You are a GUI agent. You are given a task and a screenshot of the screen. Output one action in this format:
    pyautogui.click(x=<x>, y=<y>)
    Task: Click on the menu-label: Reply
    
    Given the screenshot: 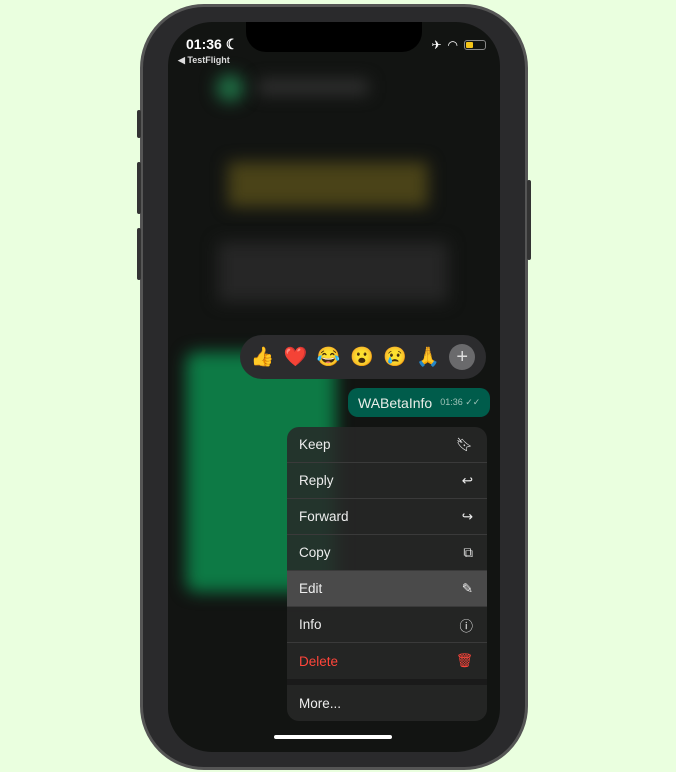 What is the action you would take?
    pyautogui.click(x=316, y=480)
    